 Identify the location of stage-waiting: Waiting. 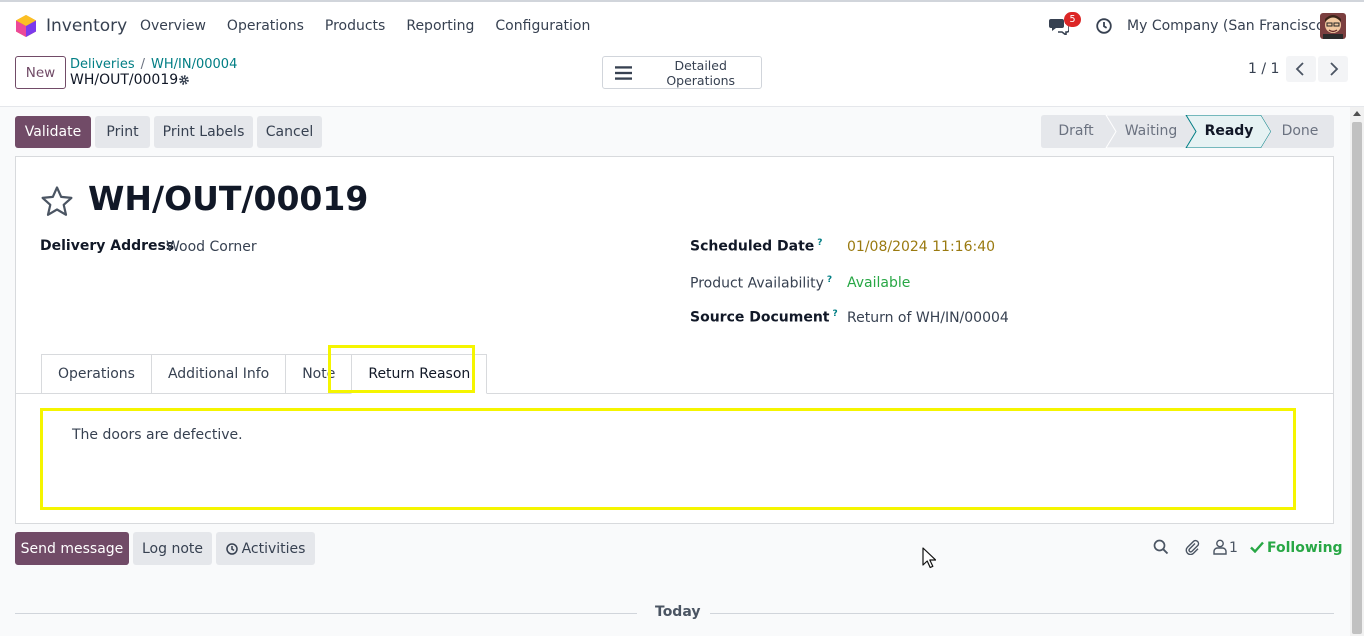
(1151, 131).